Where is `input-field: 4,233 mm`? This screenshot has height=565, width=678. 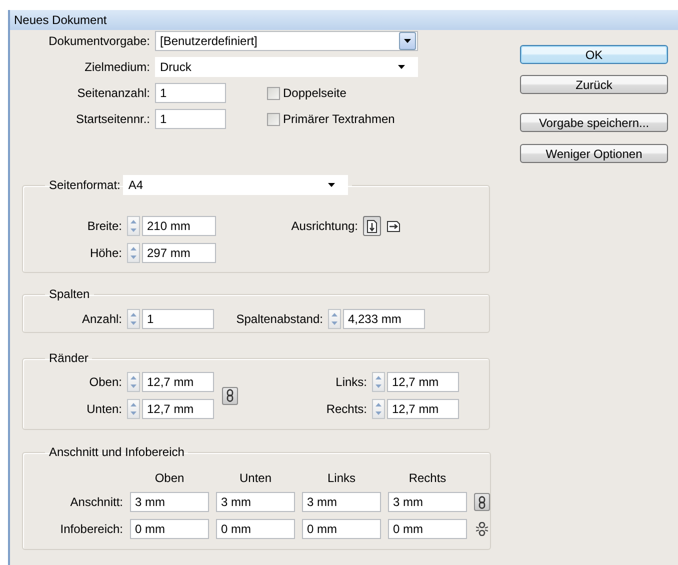
input-field: 4,233 mm is located at coordinates (384, 319).